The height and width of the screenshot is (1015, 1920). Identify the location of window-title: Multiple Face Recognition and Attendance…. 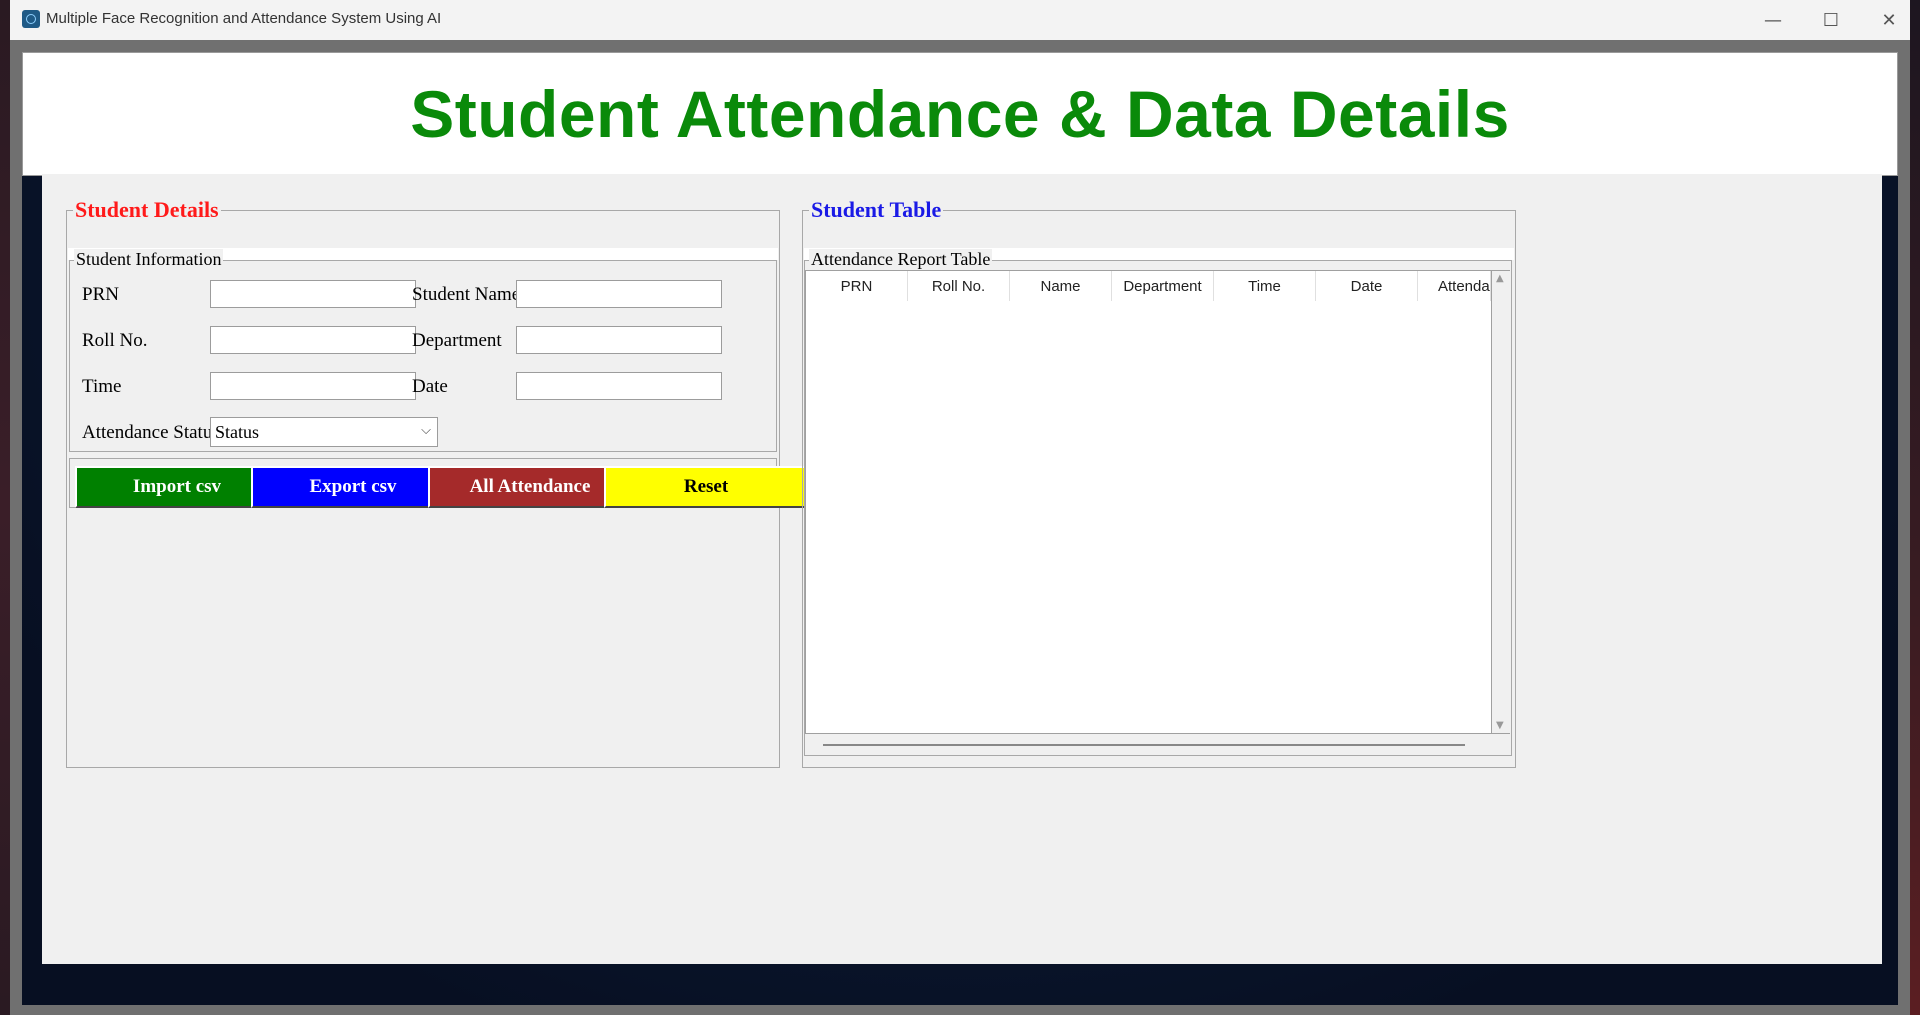
(244, 18).